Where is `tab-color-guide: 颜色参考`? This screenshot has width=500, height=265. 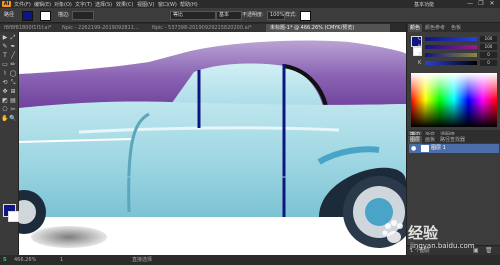 tab-color-guide: 颜色参考 is located at coordinates (435, 28).